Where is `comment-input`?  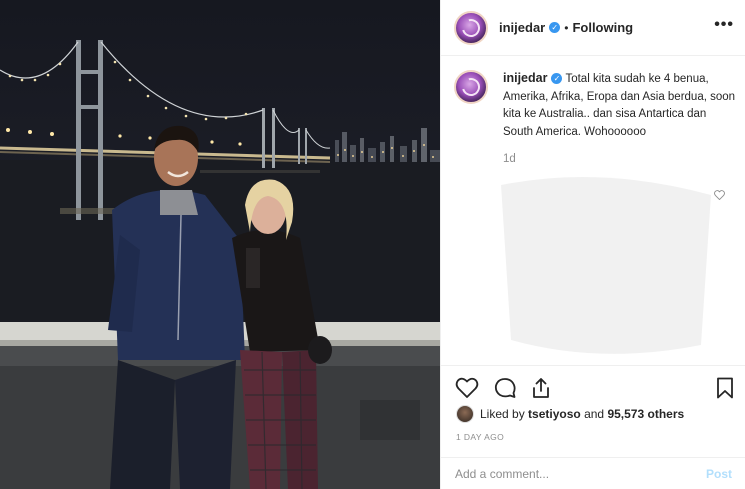 comment-input is located at coordinates (580, 473).